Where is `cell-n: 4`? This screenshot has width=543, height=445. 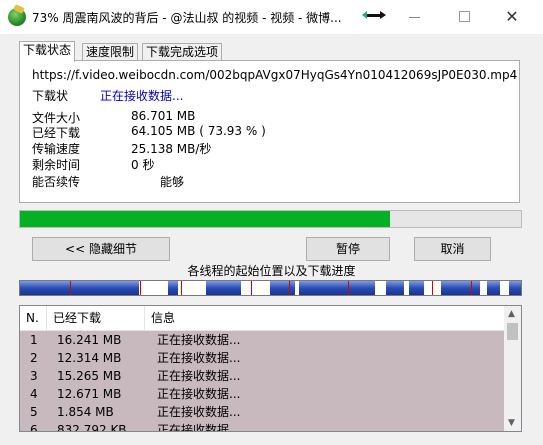
cell-n: 4 is located at coordinates (34, 394).